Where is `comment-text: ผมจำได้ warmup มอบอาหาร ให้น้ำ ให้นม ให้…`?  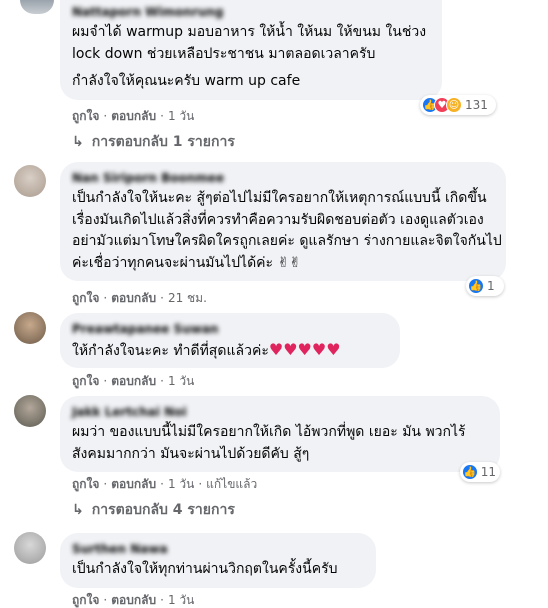
comment-text: ผมจำได้ warmup มอบอาหาร ให้น้ำ ให้นม ให้… is located at coordinates (249, 43).